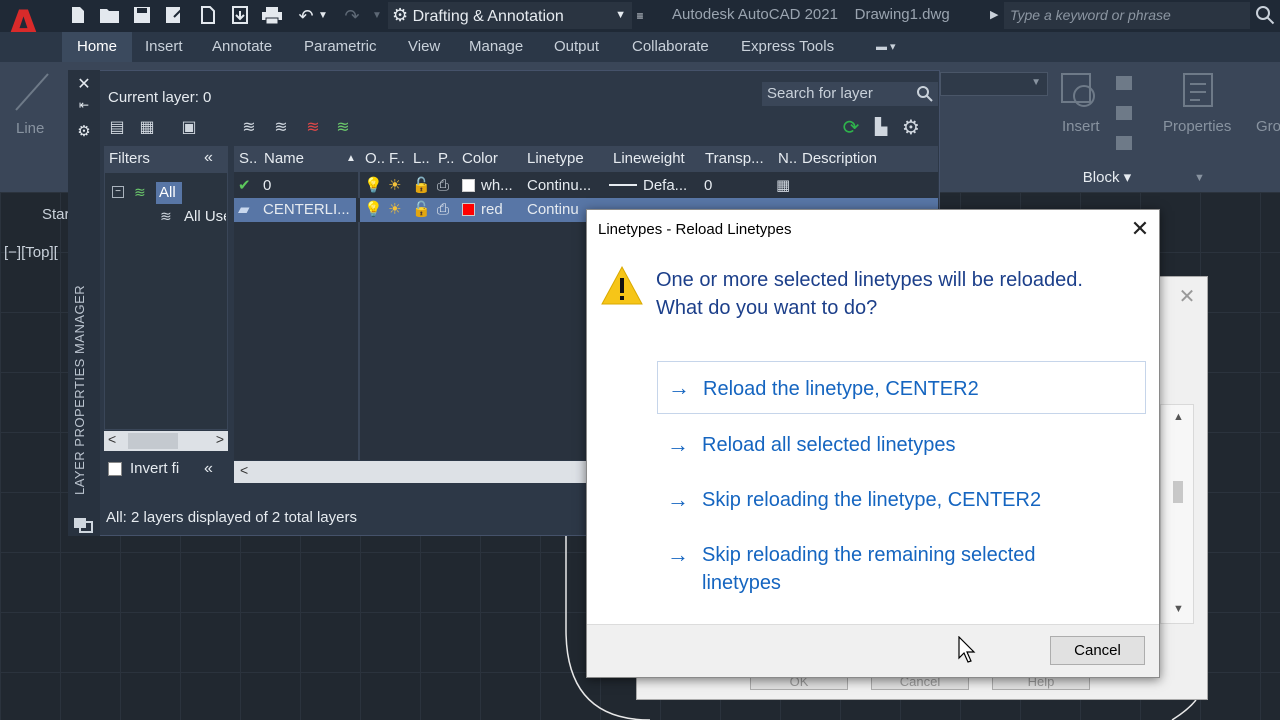  I want to click on open-sheet-icon, so click(208, 16).